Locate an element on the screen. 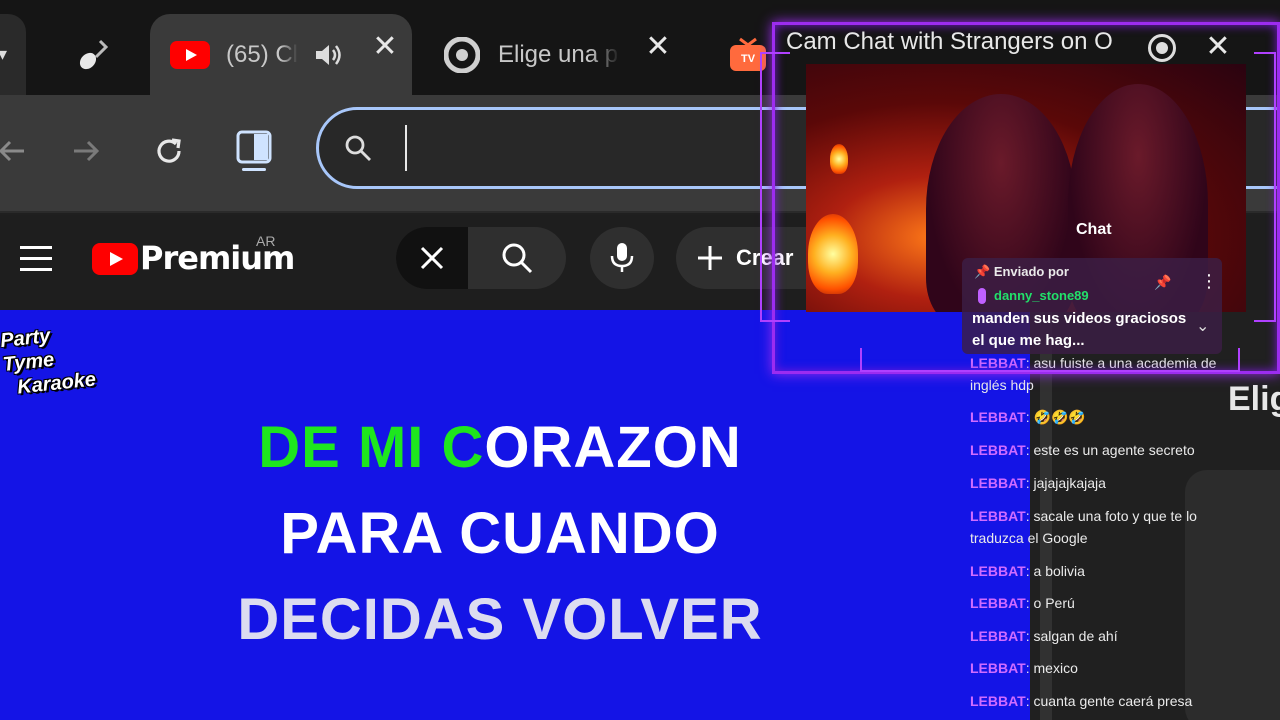 Image resolution: width=1280 pixels, height=720 pixels. clear-search-button is located at coordinates (432, 258).